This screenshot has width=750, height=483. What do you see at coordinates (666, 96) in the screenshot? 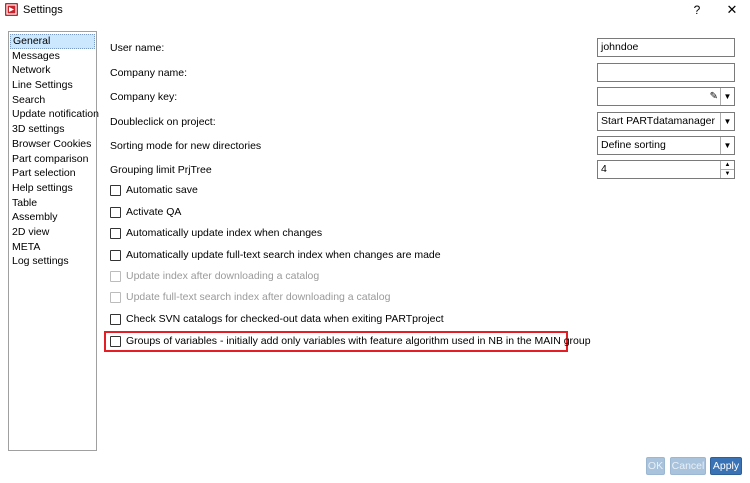
I see `company-key-field: ✎ ▼` at bounding box center [666, 96].